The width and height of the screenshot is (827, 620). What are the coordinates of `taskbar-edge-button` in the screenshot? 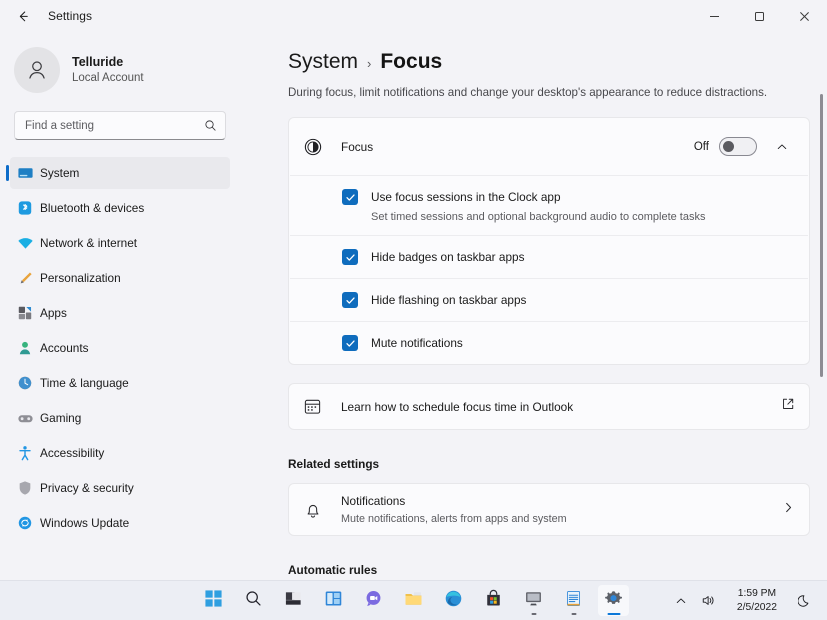 It's located at (453, 600).